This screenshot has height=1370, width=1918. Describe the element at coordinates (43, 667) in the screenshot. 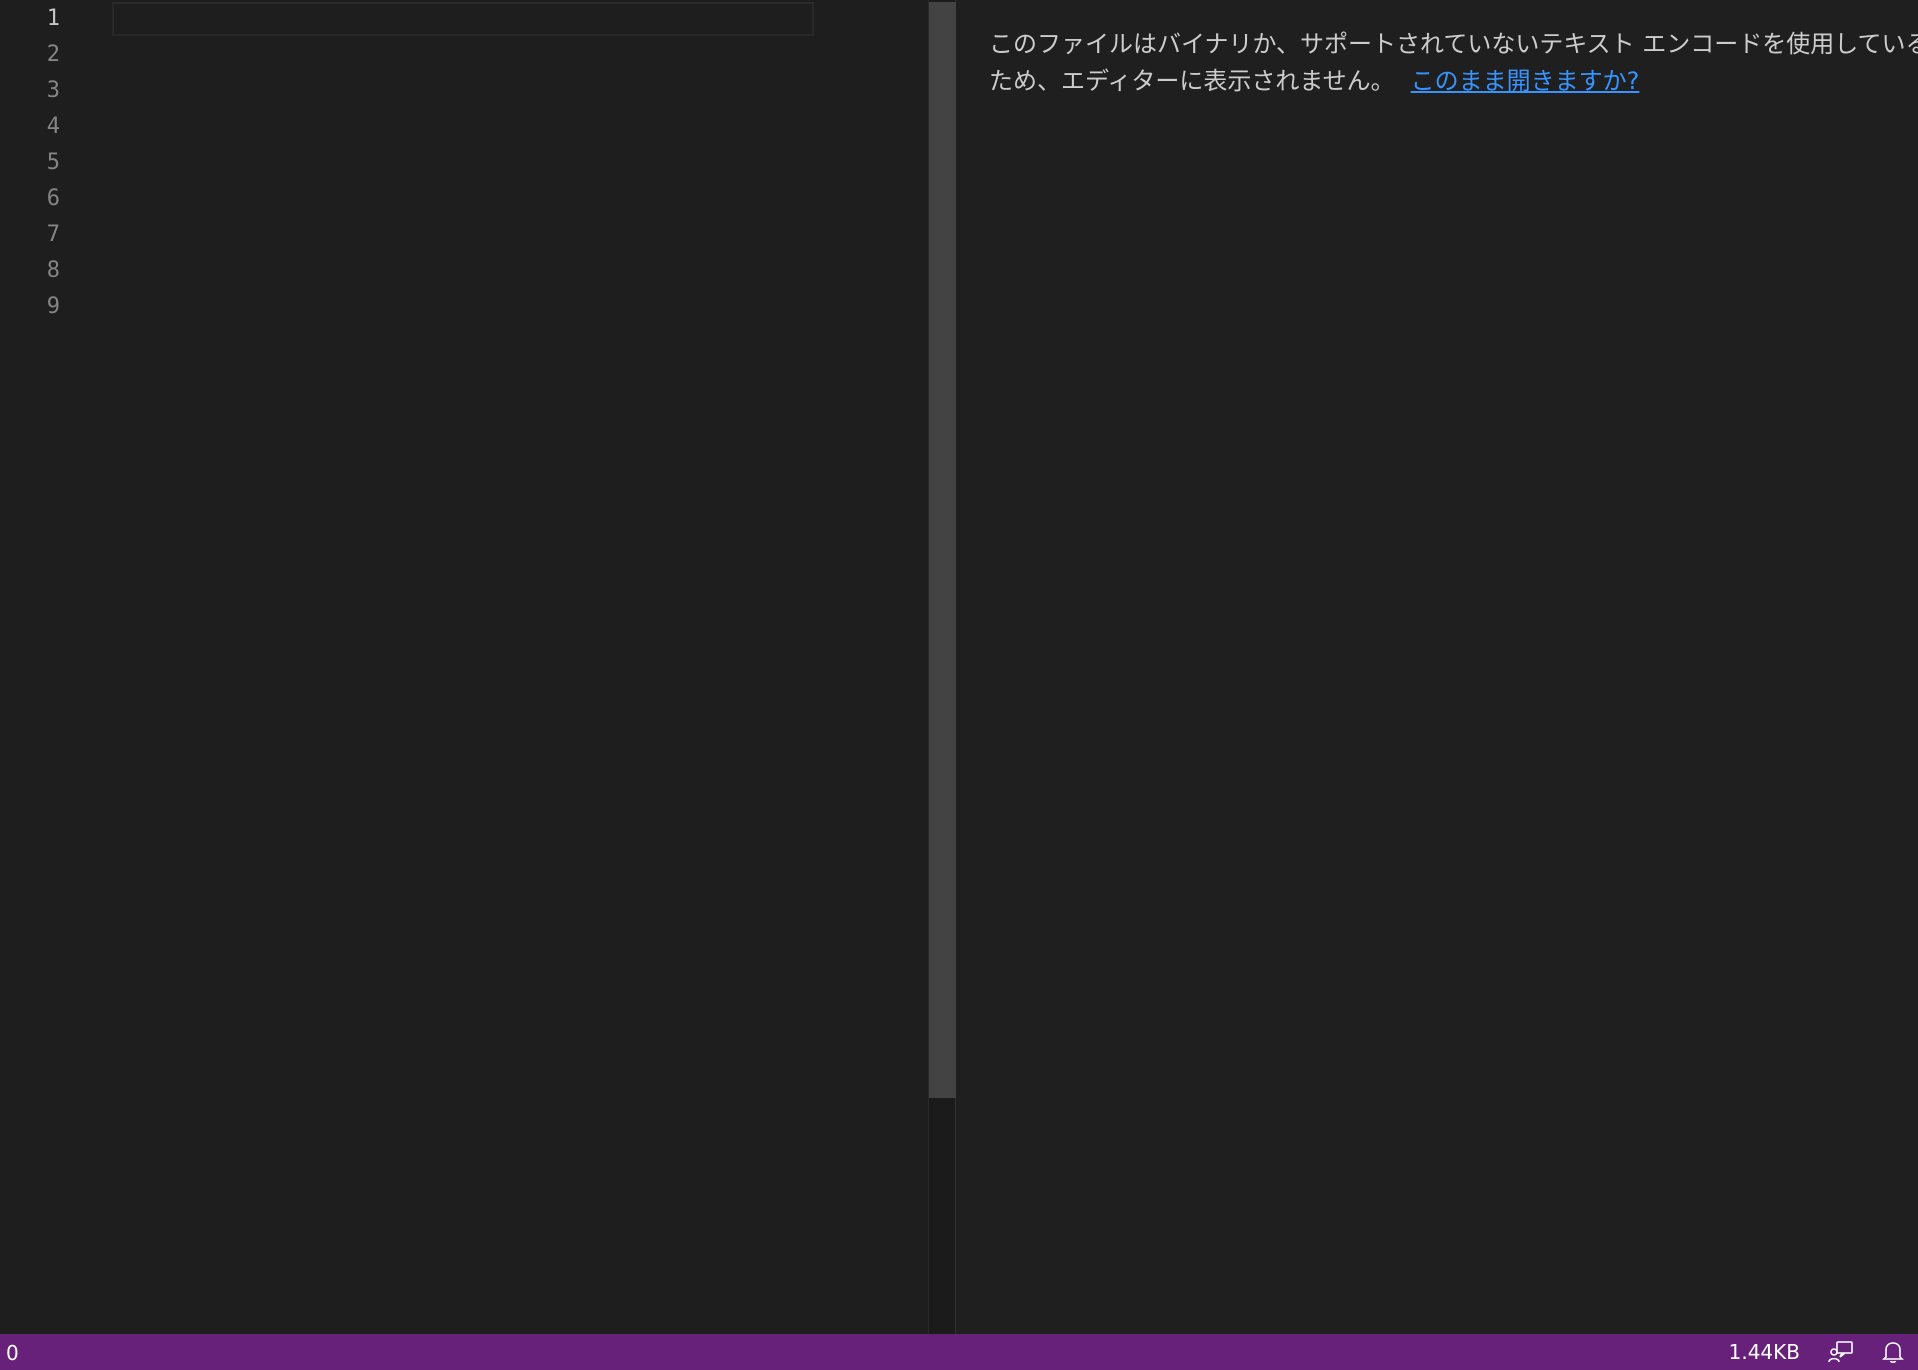

I see `line-number-gutter: 1 2 3 4 5 6 7 8 9` at that location.